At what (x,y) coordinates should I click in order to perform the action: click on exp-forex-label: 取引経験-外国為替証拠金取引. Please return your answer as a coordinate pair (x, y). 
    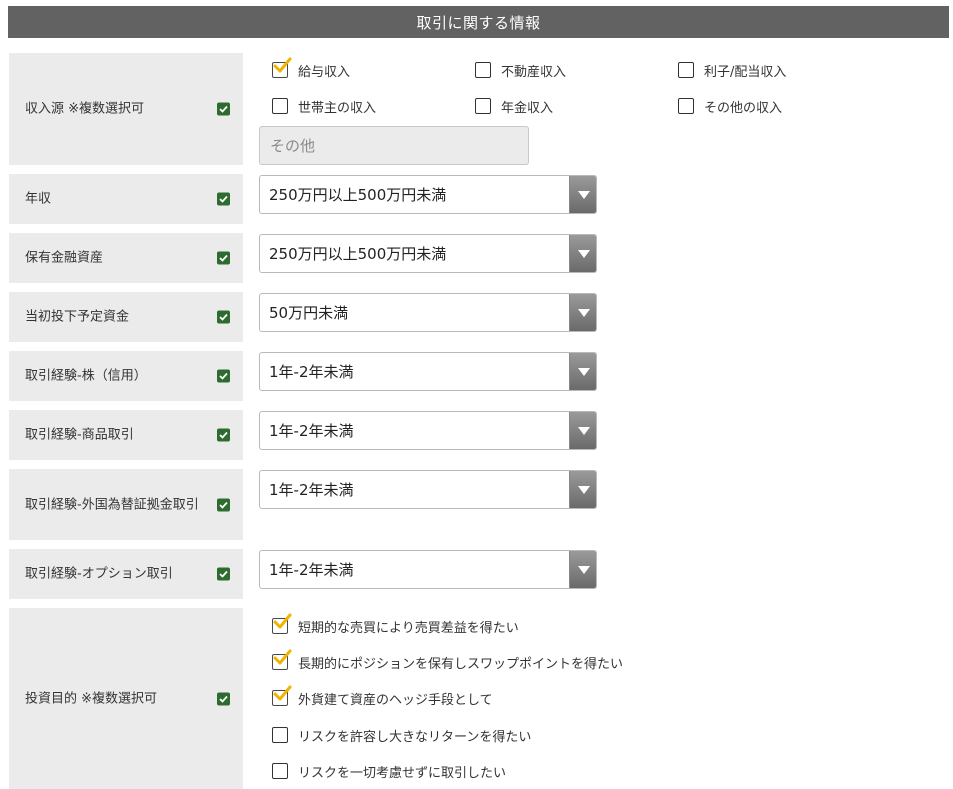
    Looking at the image, I should click on (112, 504).